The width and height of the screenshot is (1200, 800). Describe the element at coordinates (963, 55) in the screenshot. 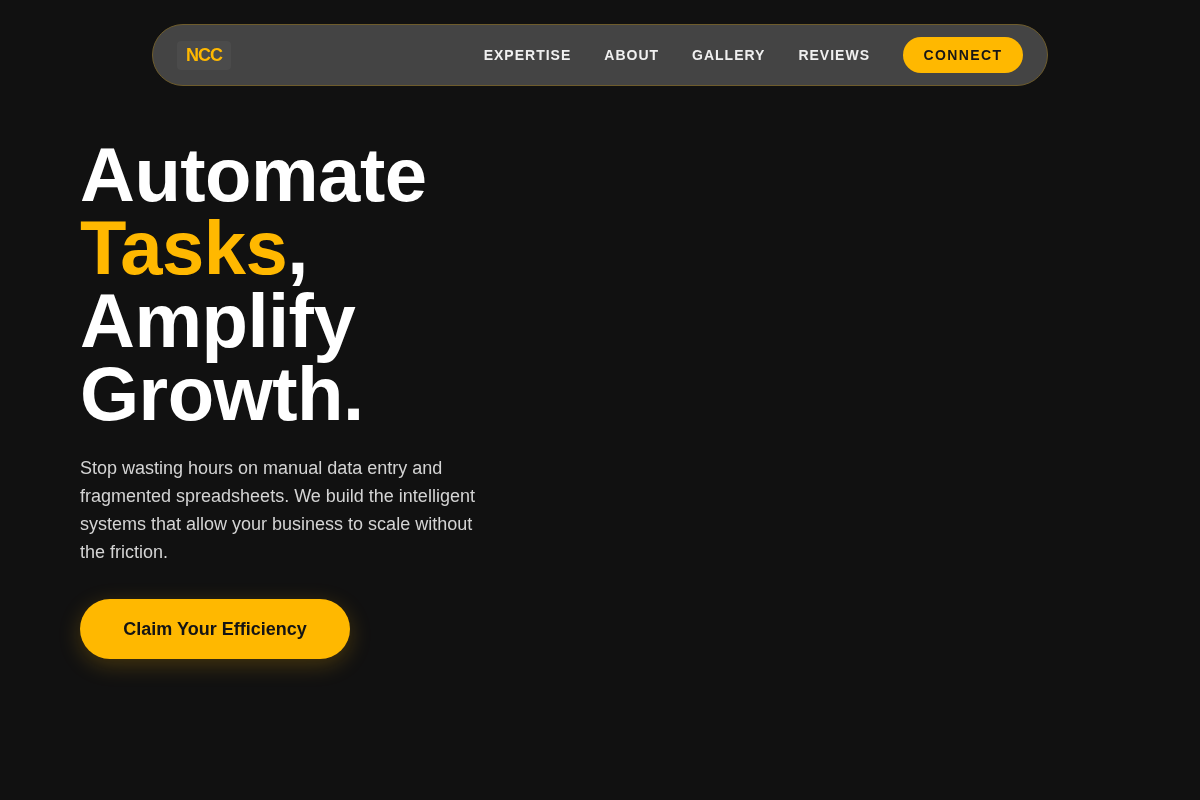

I see `connect-button: CONNECT` at that location.